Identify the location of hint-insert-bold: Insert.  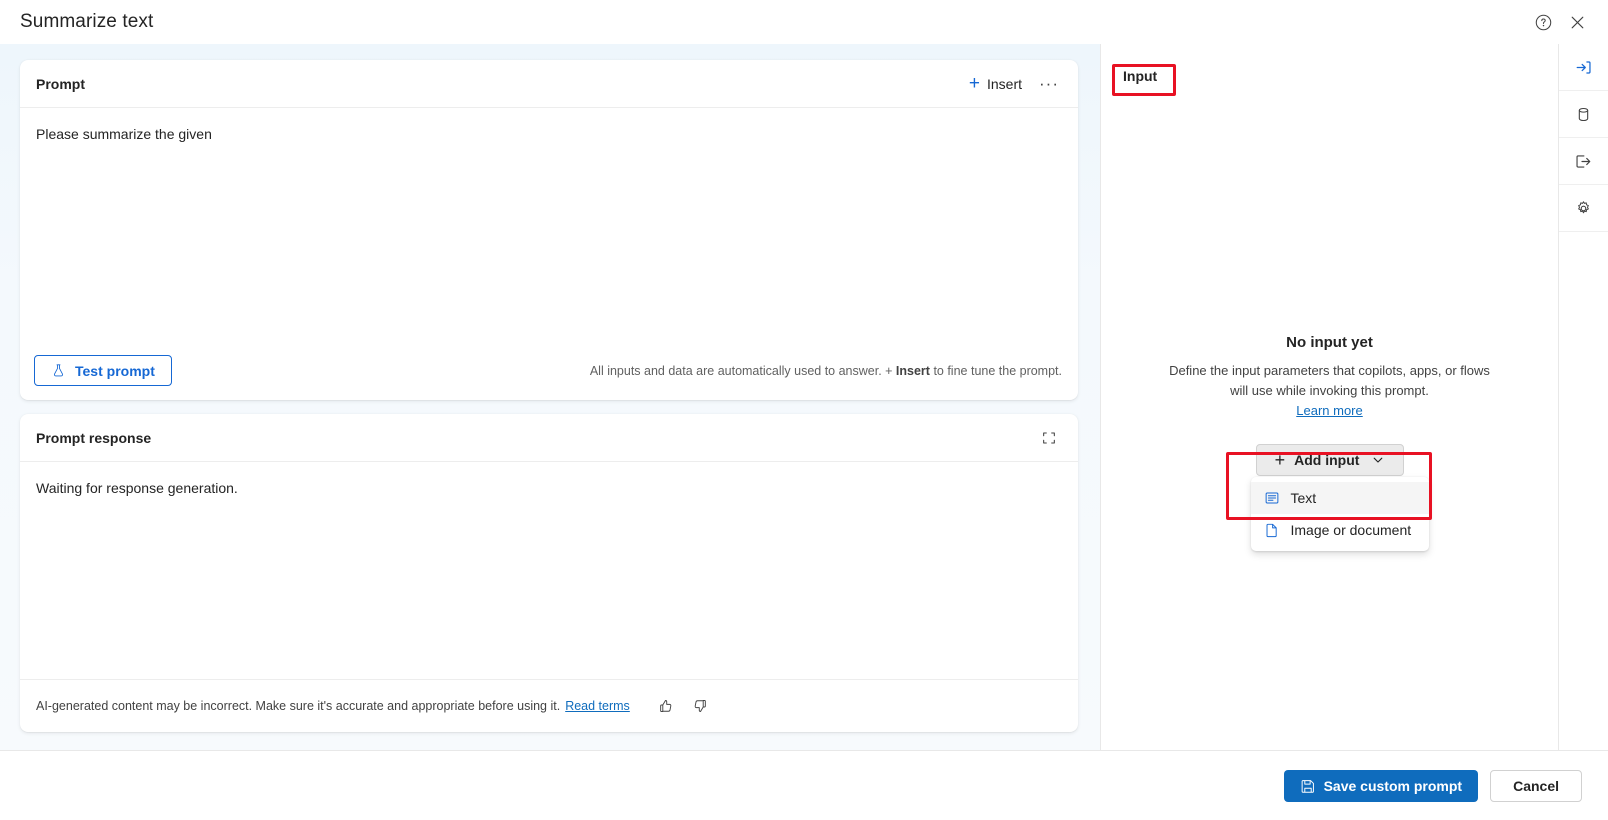
(912, 370).